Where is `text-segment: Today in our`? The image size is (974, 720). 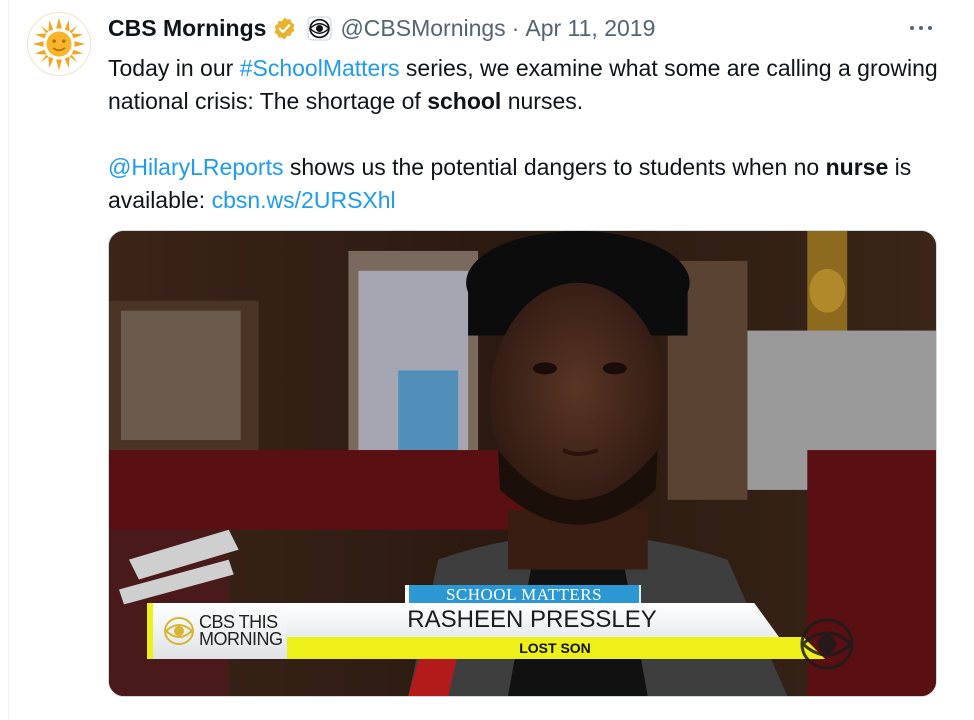 text-segment: Today in our is located at coordinates (174, 68).